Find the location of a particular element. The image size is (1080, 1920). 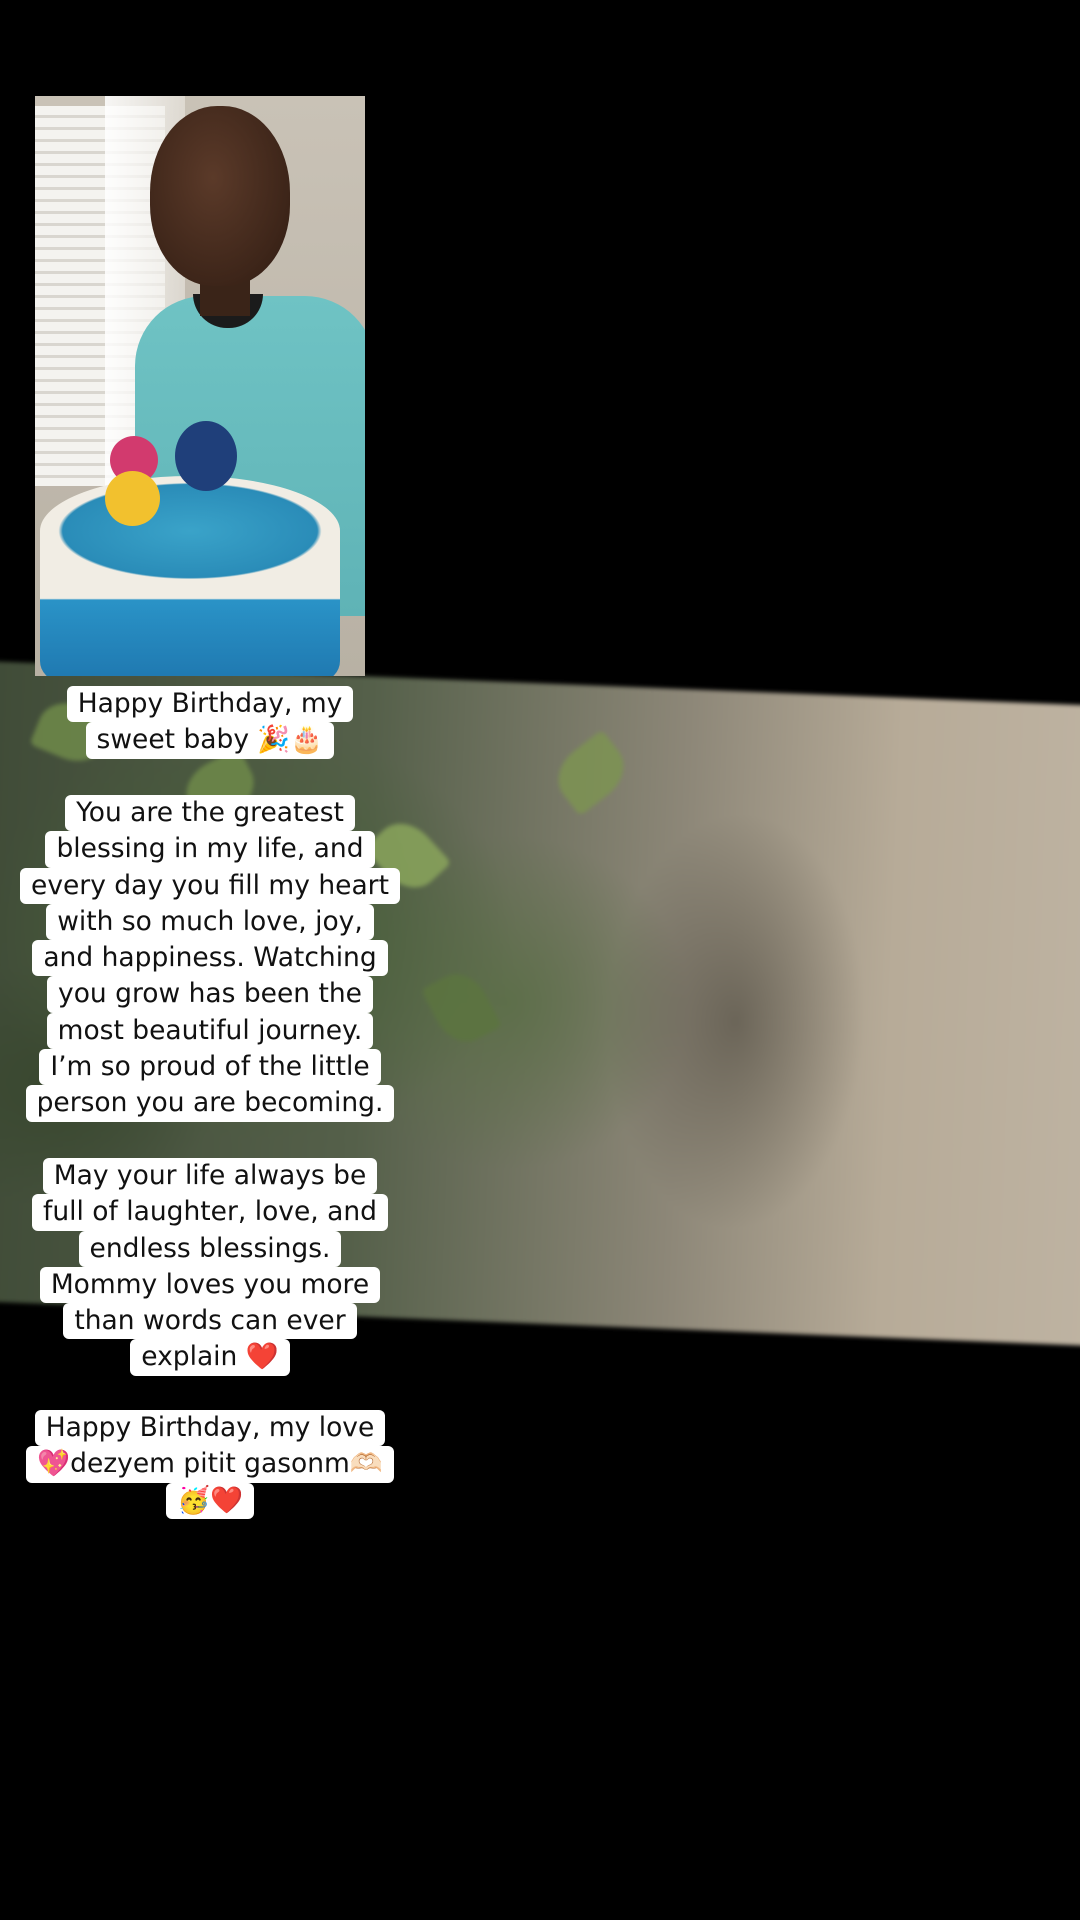

caption-line: Mommy loves you more is located at coordinates (210, 1285).